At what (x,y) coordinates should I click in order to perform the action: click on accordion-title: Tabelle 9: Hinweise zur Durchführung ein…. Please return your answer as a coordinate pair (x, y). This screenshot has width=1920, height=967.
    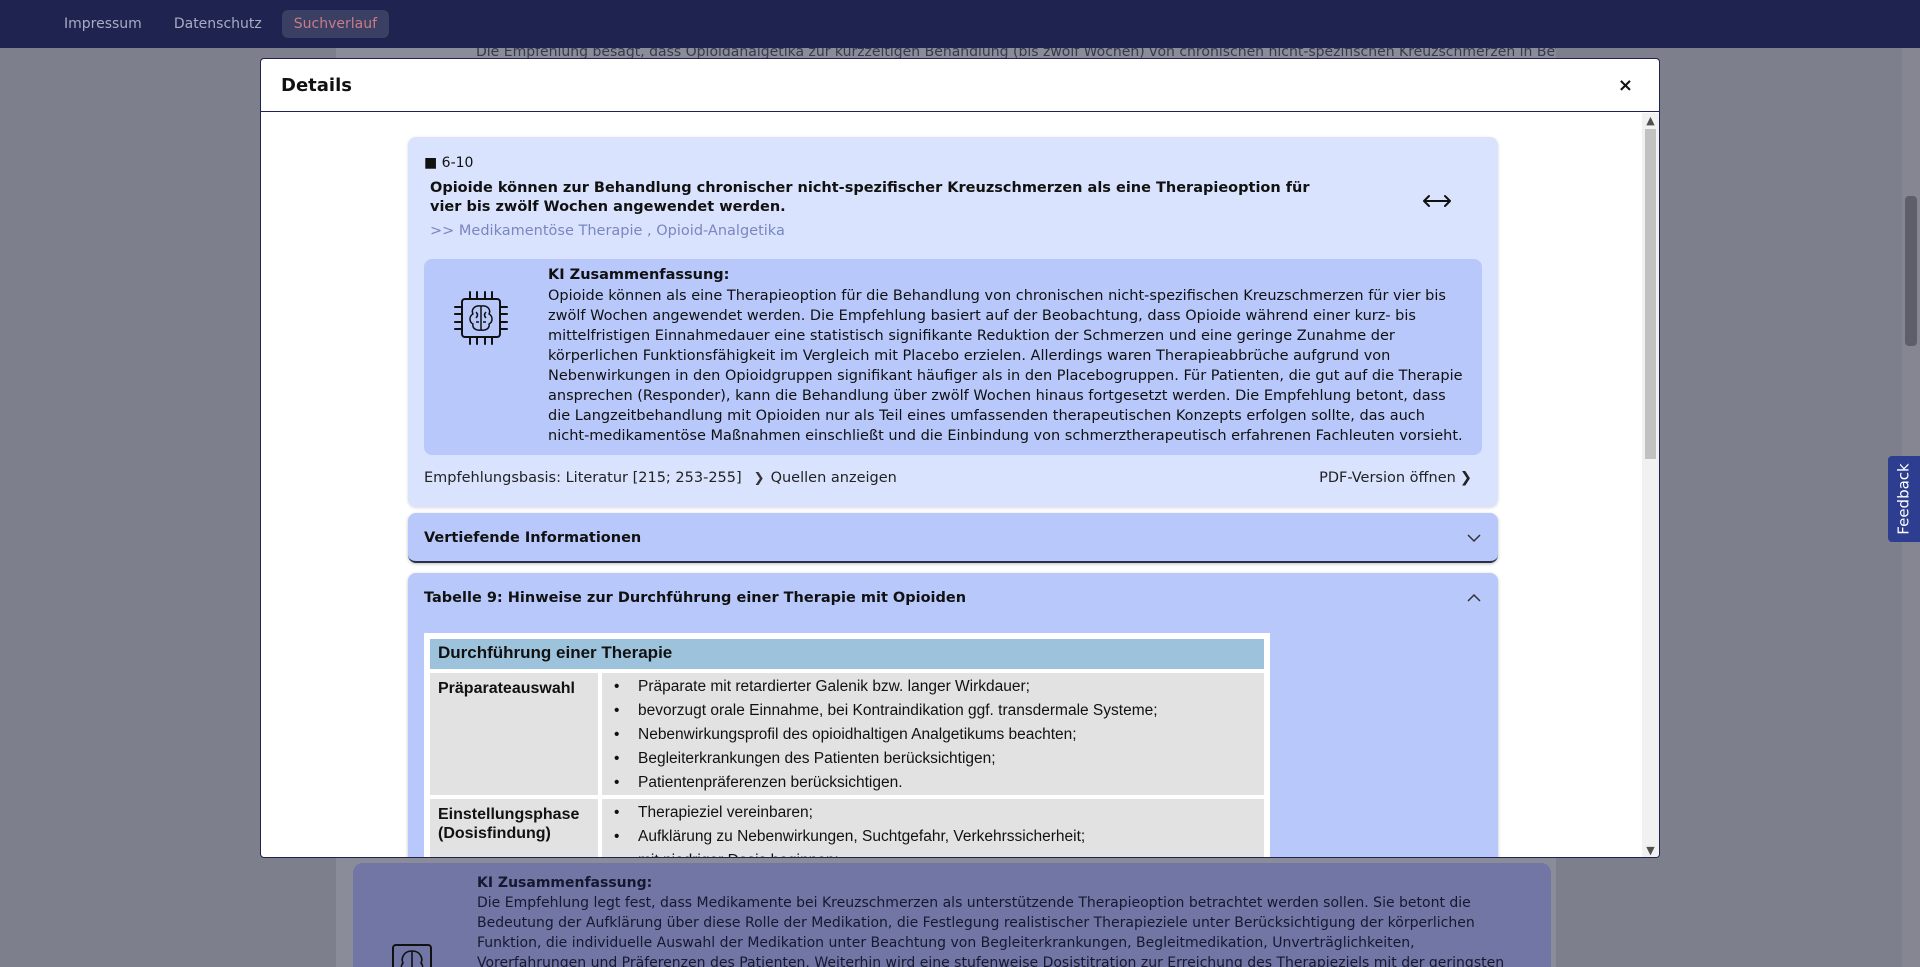
    Looking at the image, I should click on (695, 598).